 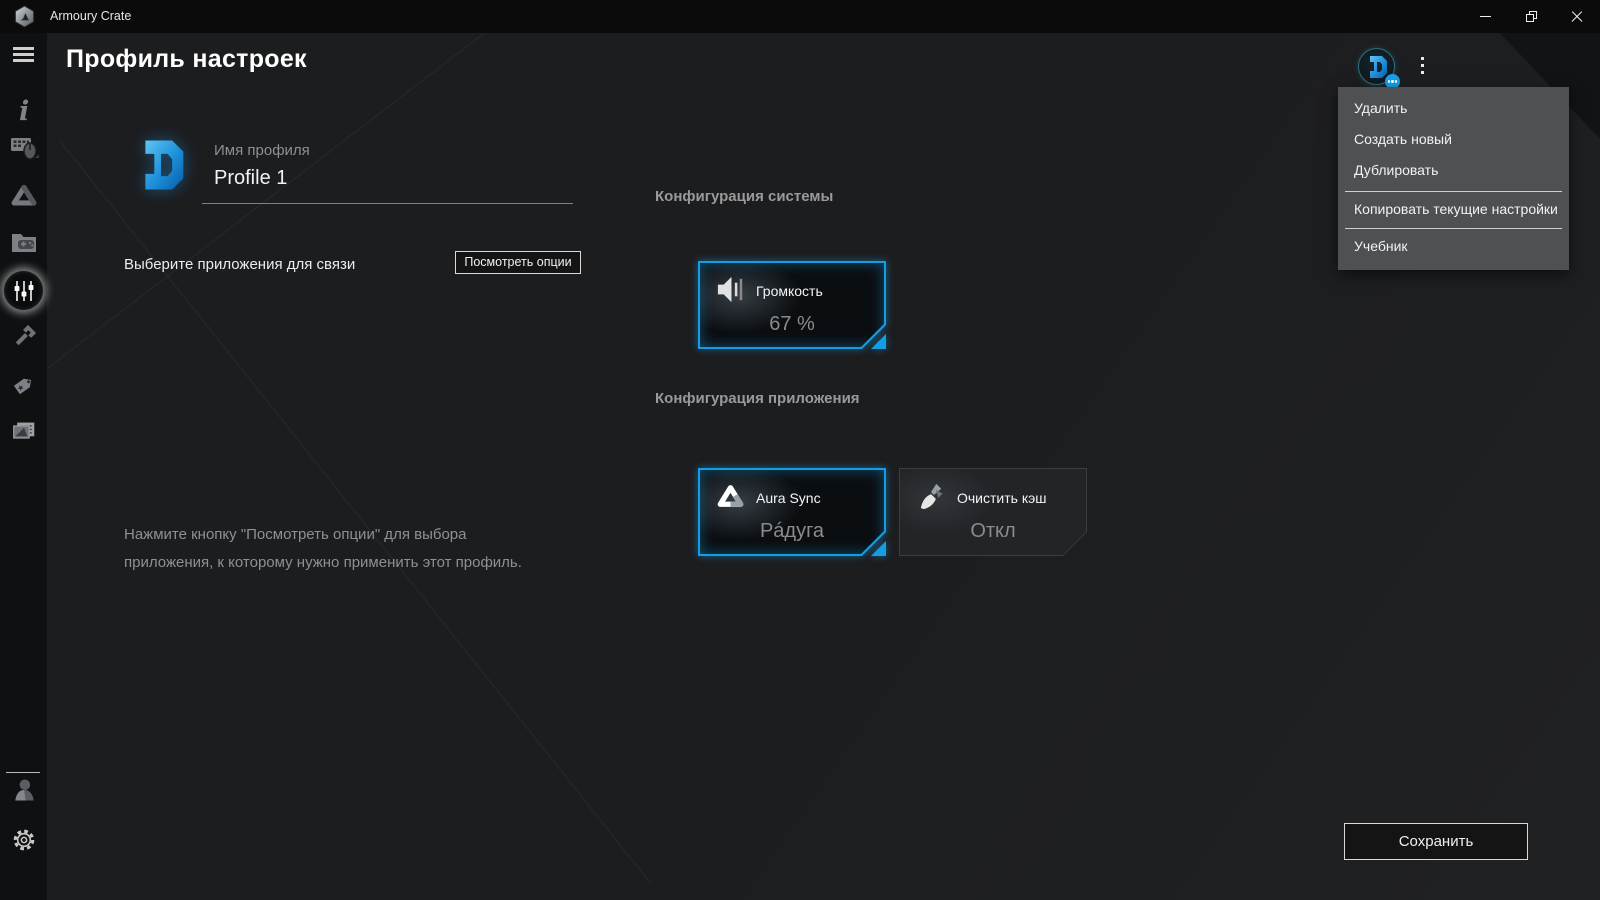 I want to click on aura-sync-card-value: Рáдуга, so click(x=792, y=531).